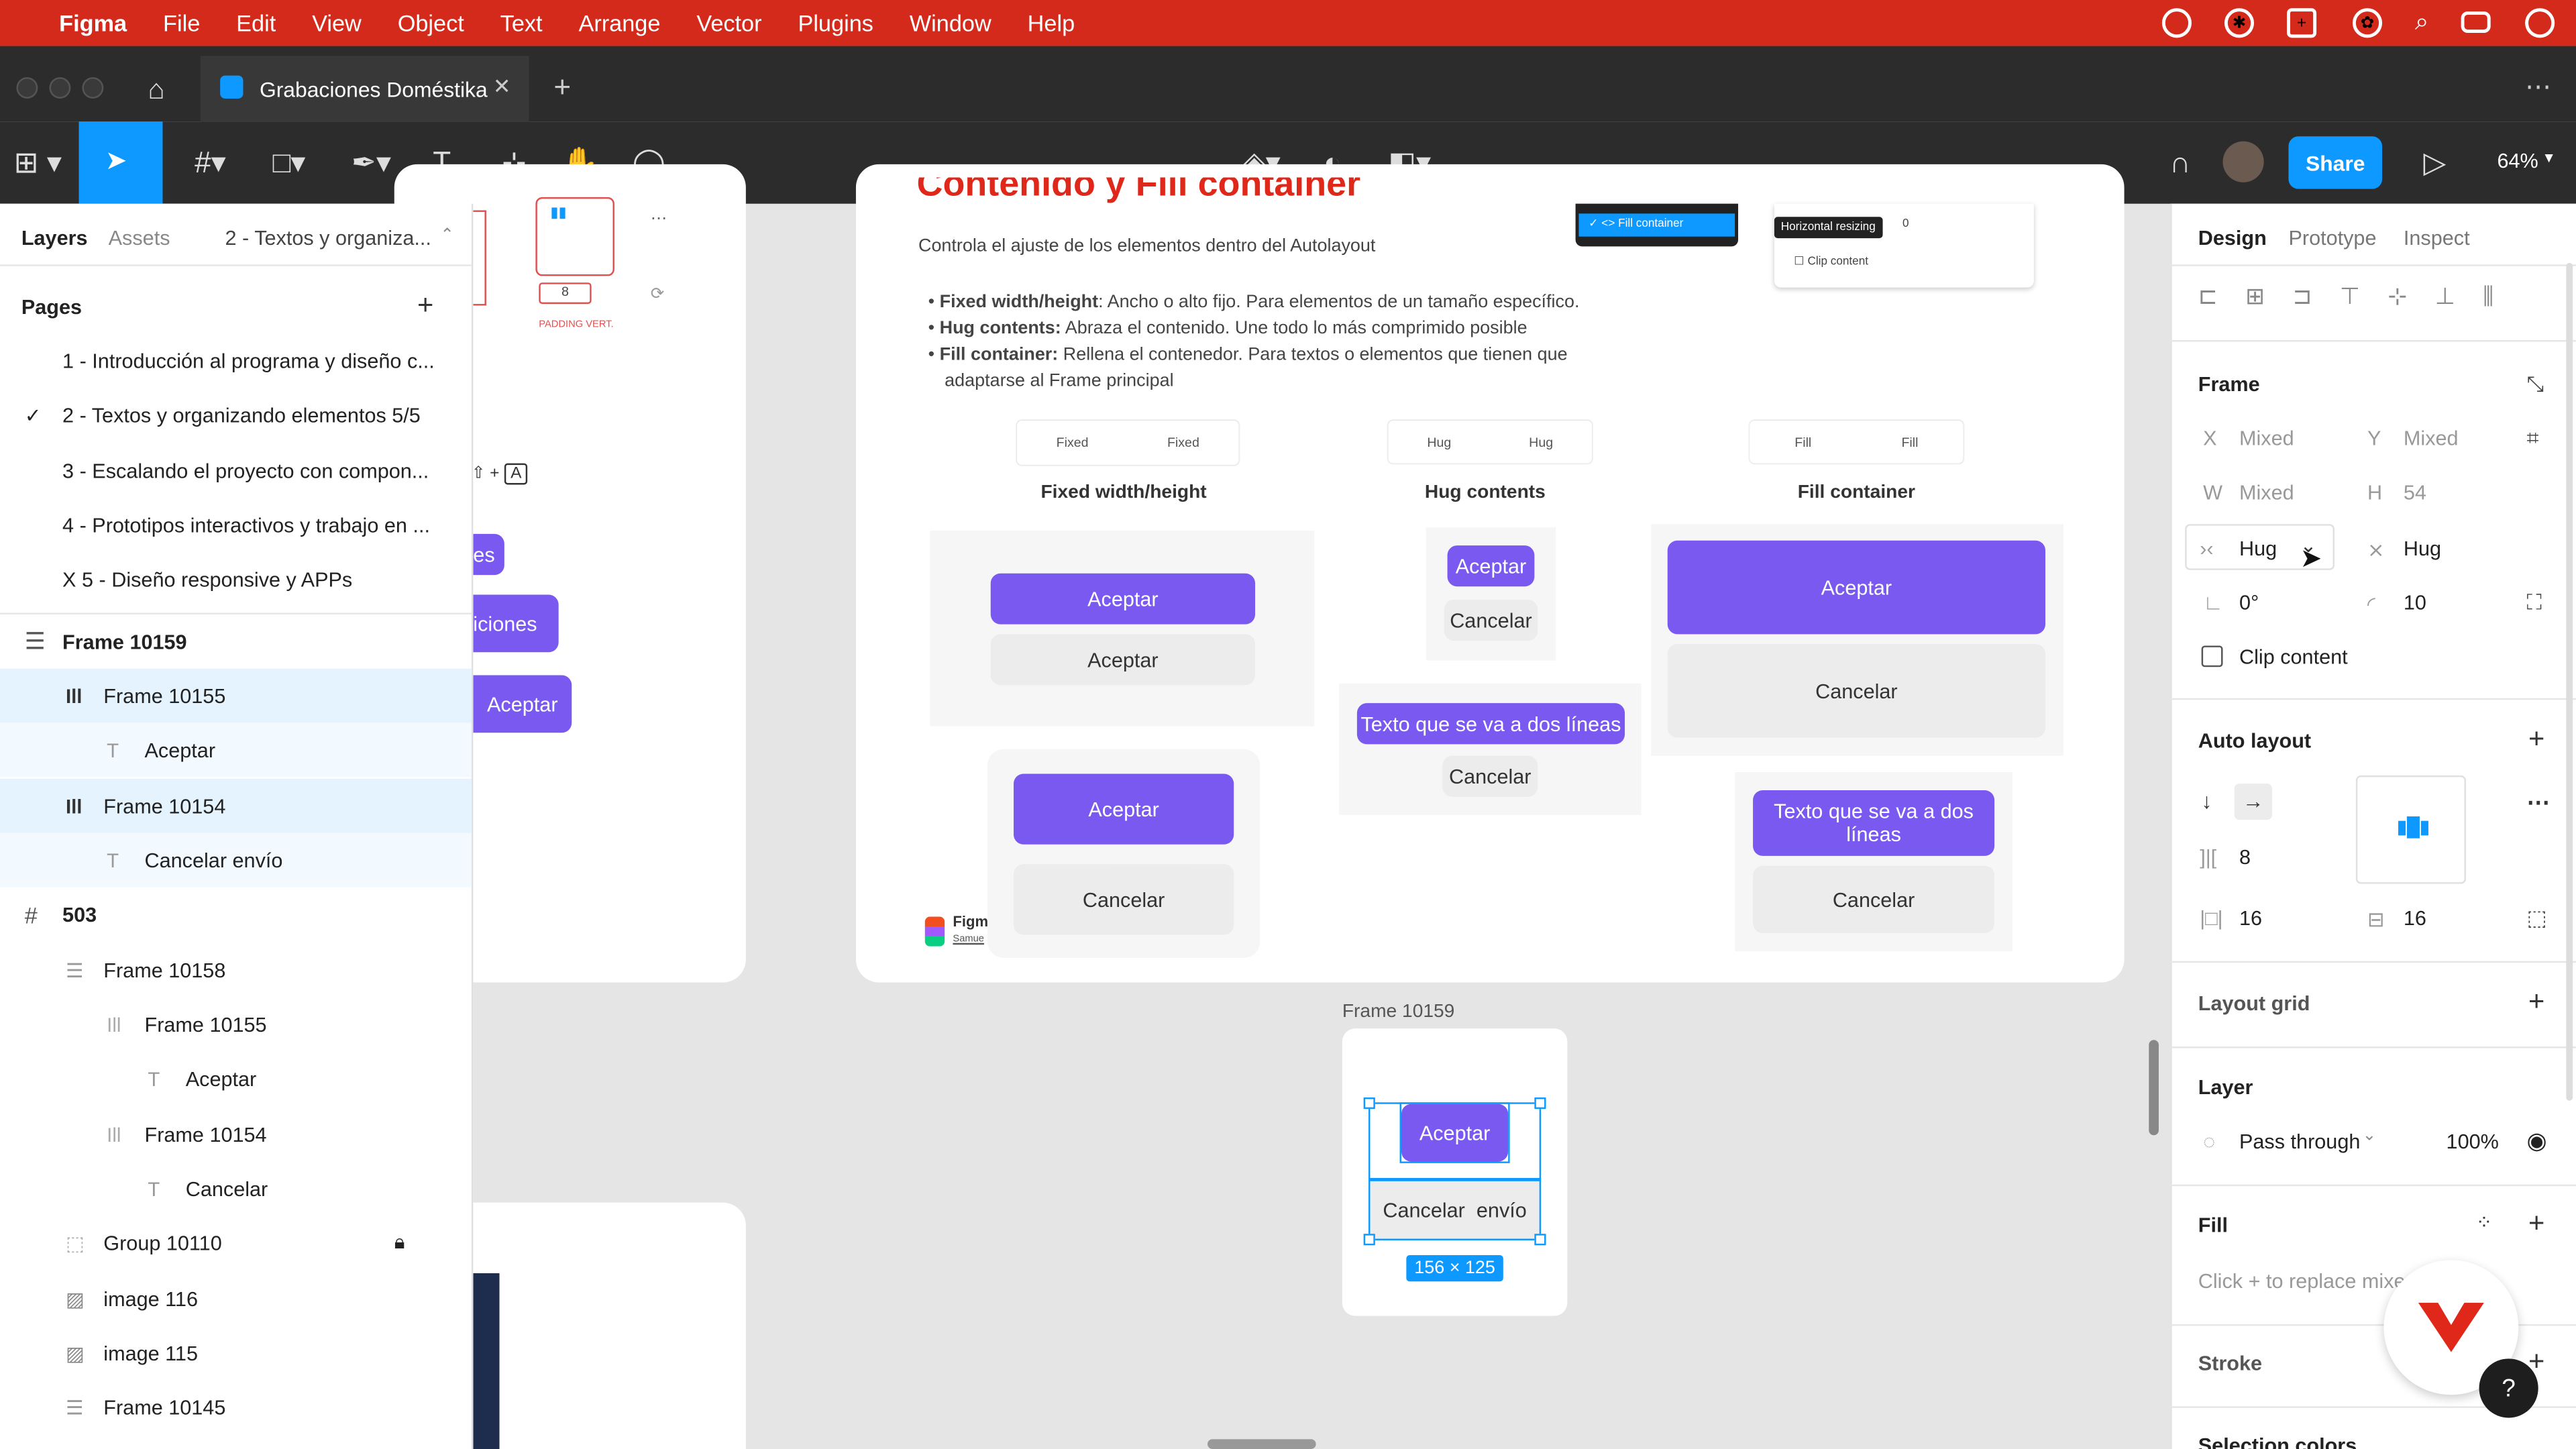  I want to click on chevron-up-icon: ⌃, so click(447, 236).